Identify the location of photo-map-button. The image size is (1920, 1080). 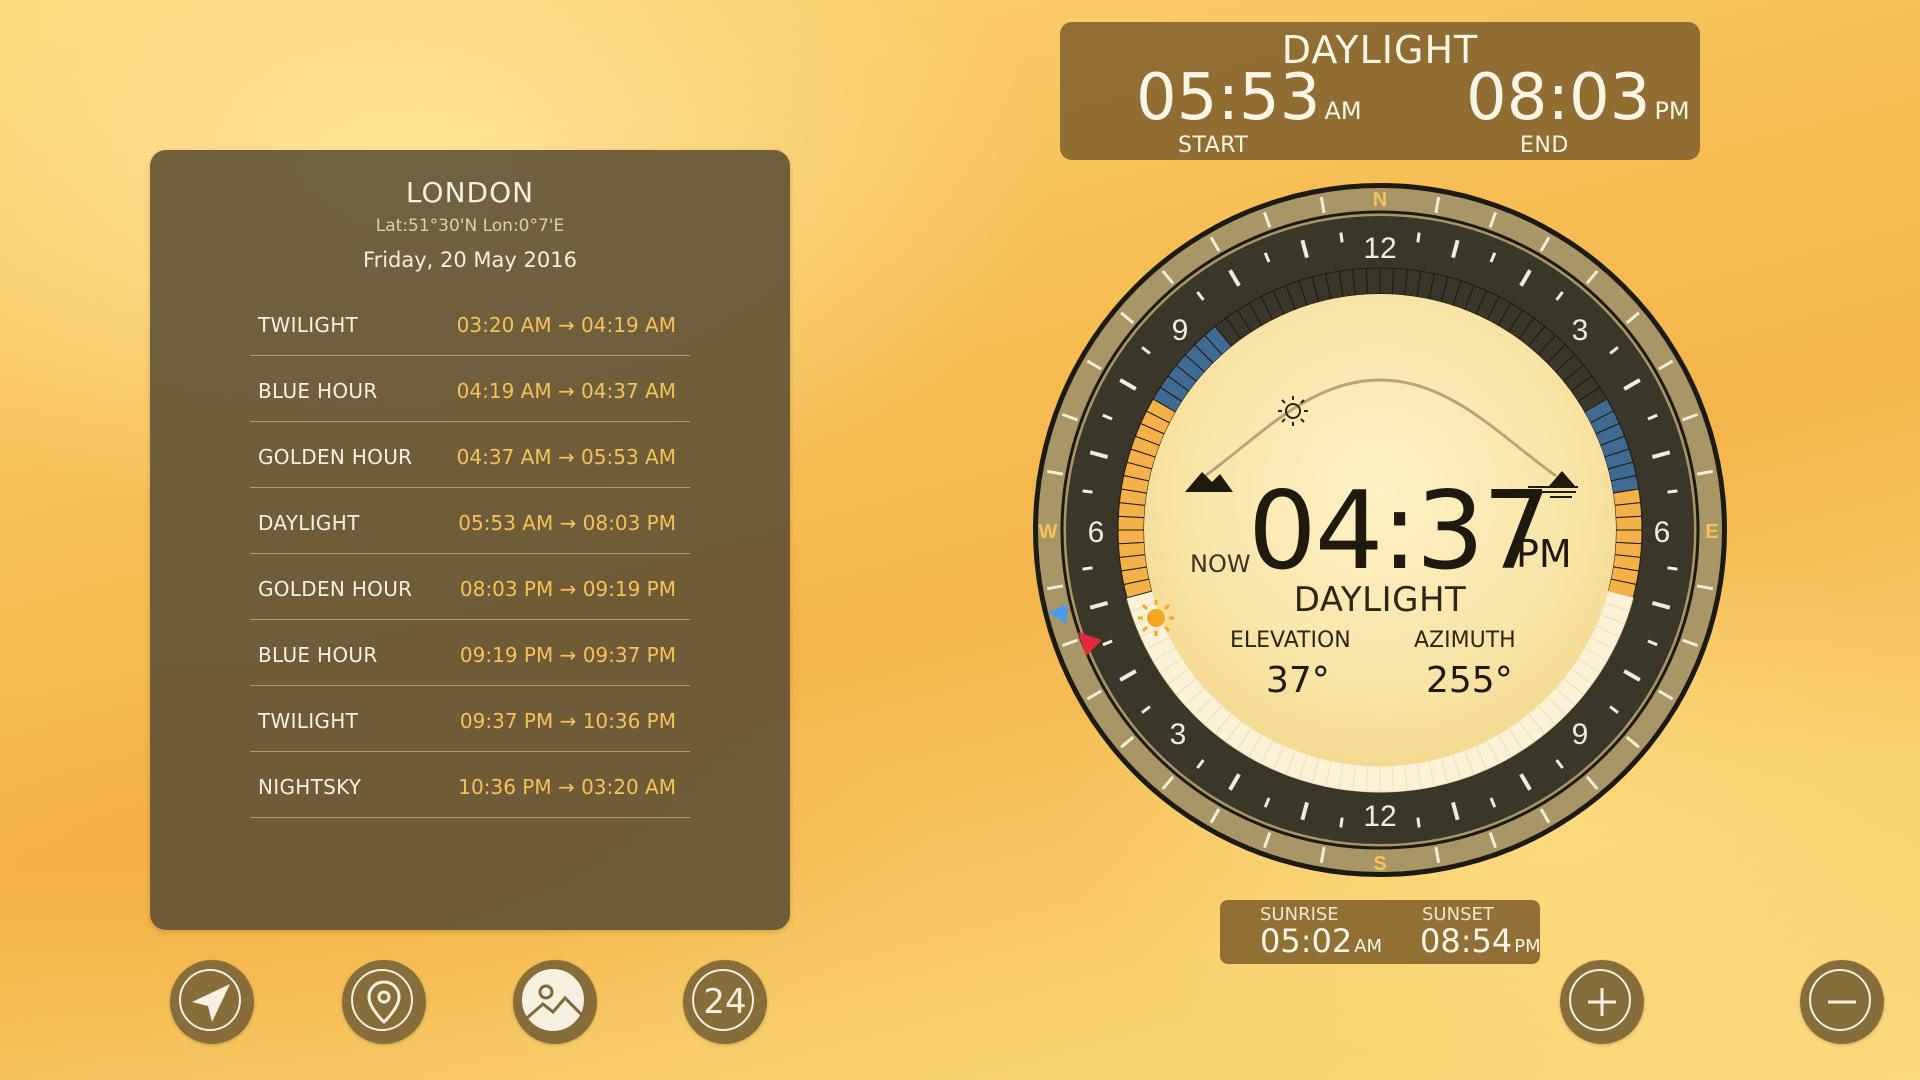
(555, 1002).